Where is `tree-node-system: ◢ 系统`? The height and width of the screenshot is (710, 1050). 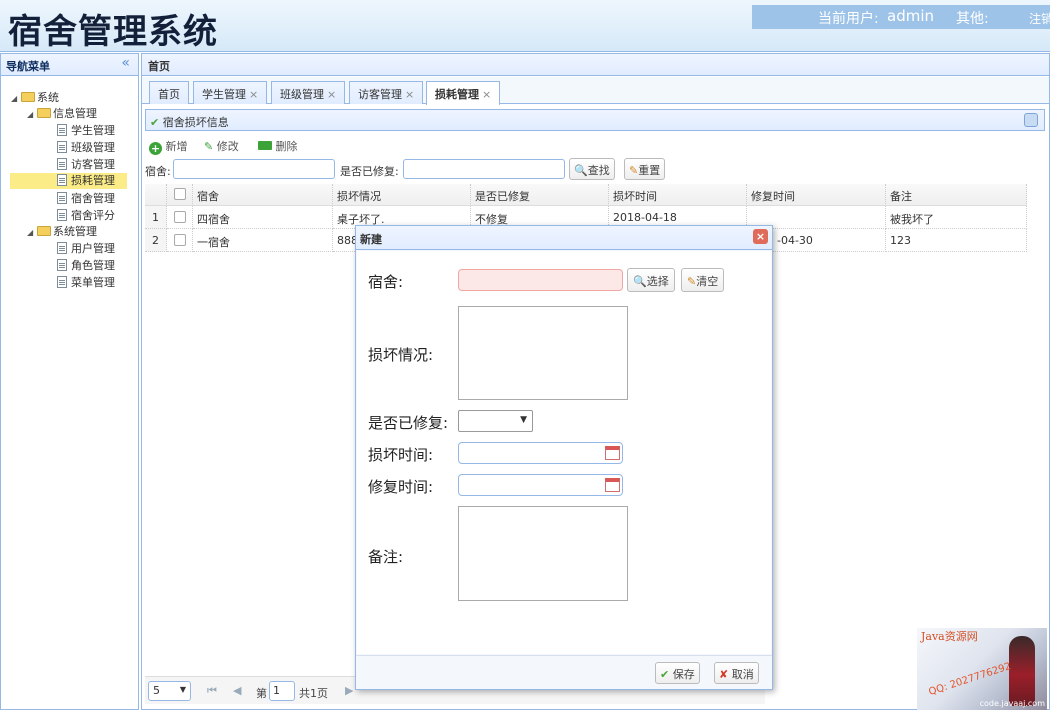 tree-node-system: ◢ 系统 is located at coordinates (35, 98).